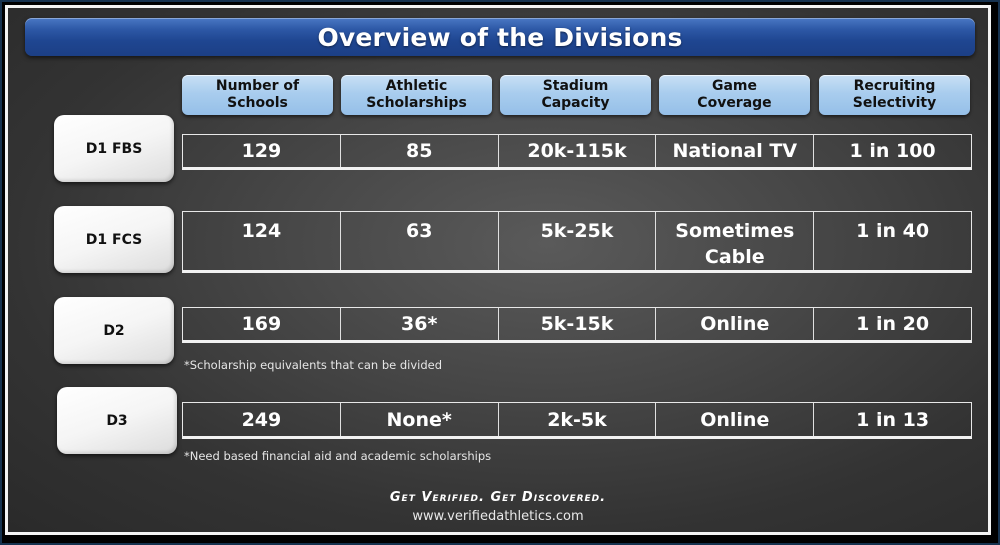 This screenshot has height=545, width=1000. I want to click on column-header-game-coverage: Game Coverage, so click(734, 95).